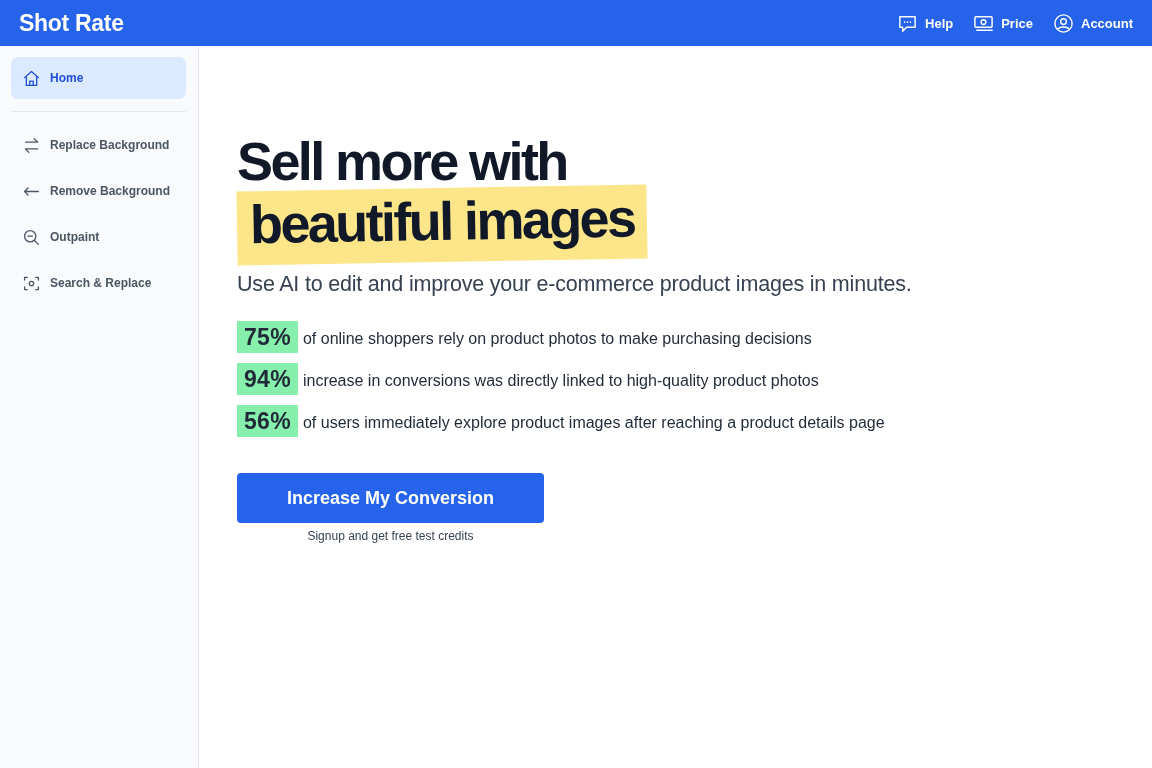 This screenshot has width=1152, height=768. I want to click on swap-arrows-icon, so click(31, 145).